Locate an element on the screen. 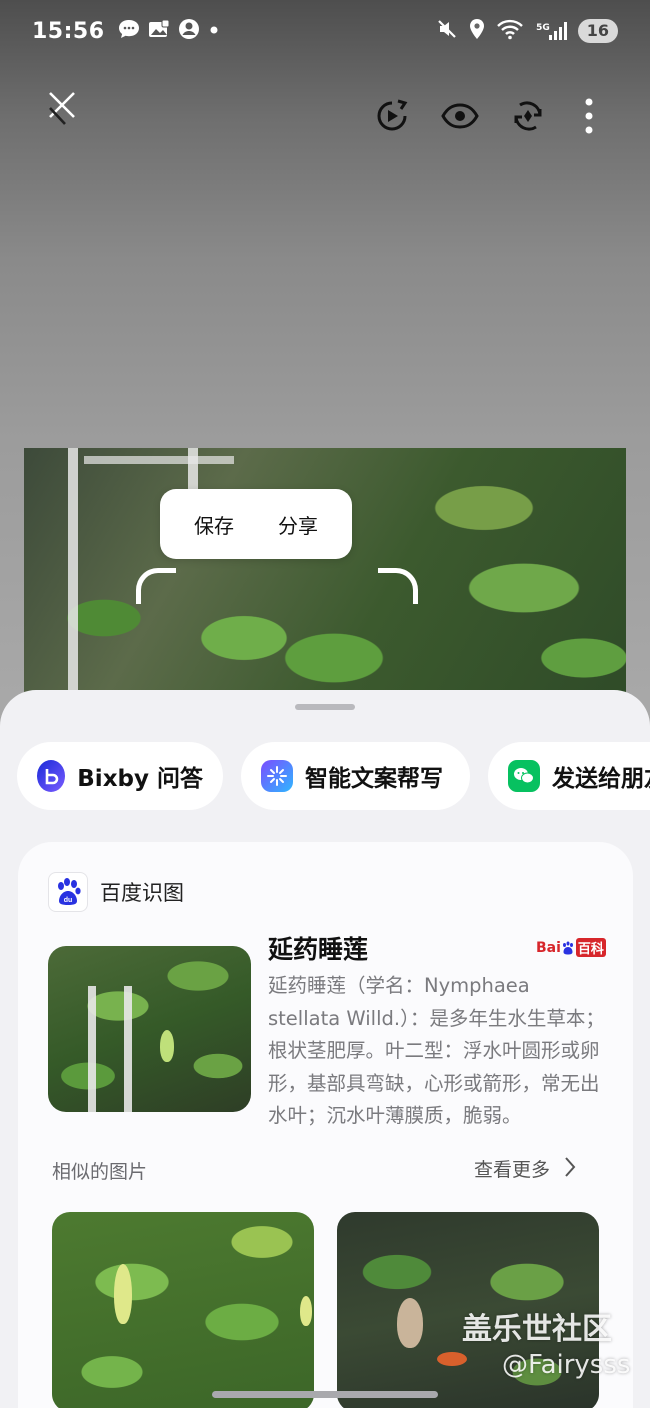  eye-icon is located at coordinates (460, 118).